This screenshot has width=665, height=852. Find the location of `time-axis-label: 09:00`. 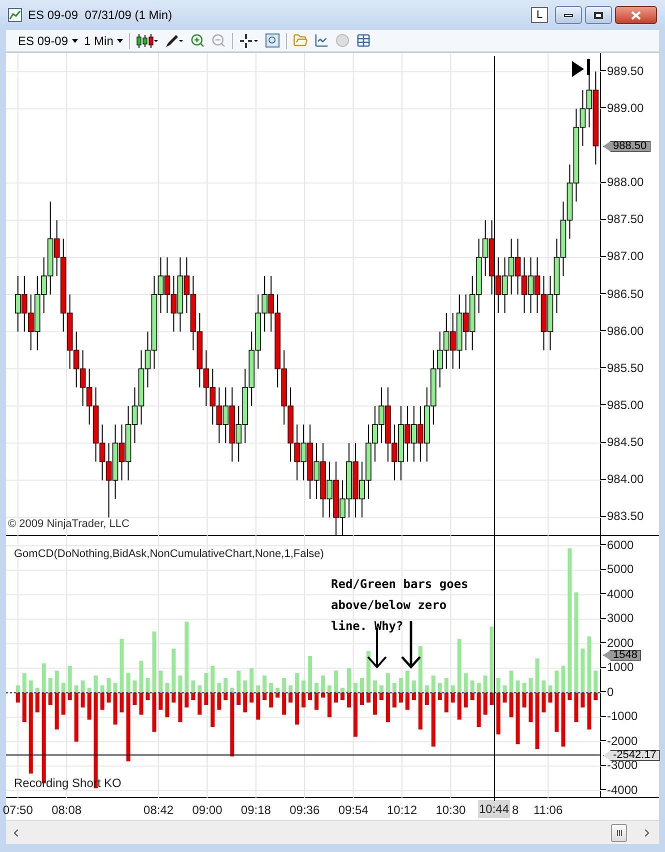

time-axis-label: 09:00 is located at coordinates (207, 810).